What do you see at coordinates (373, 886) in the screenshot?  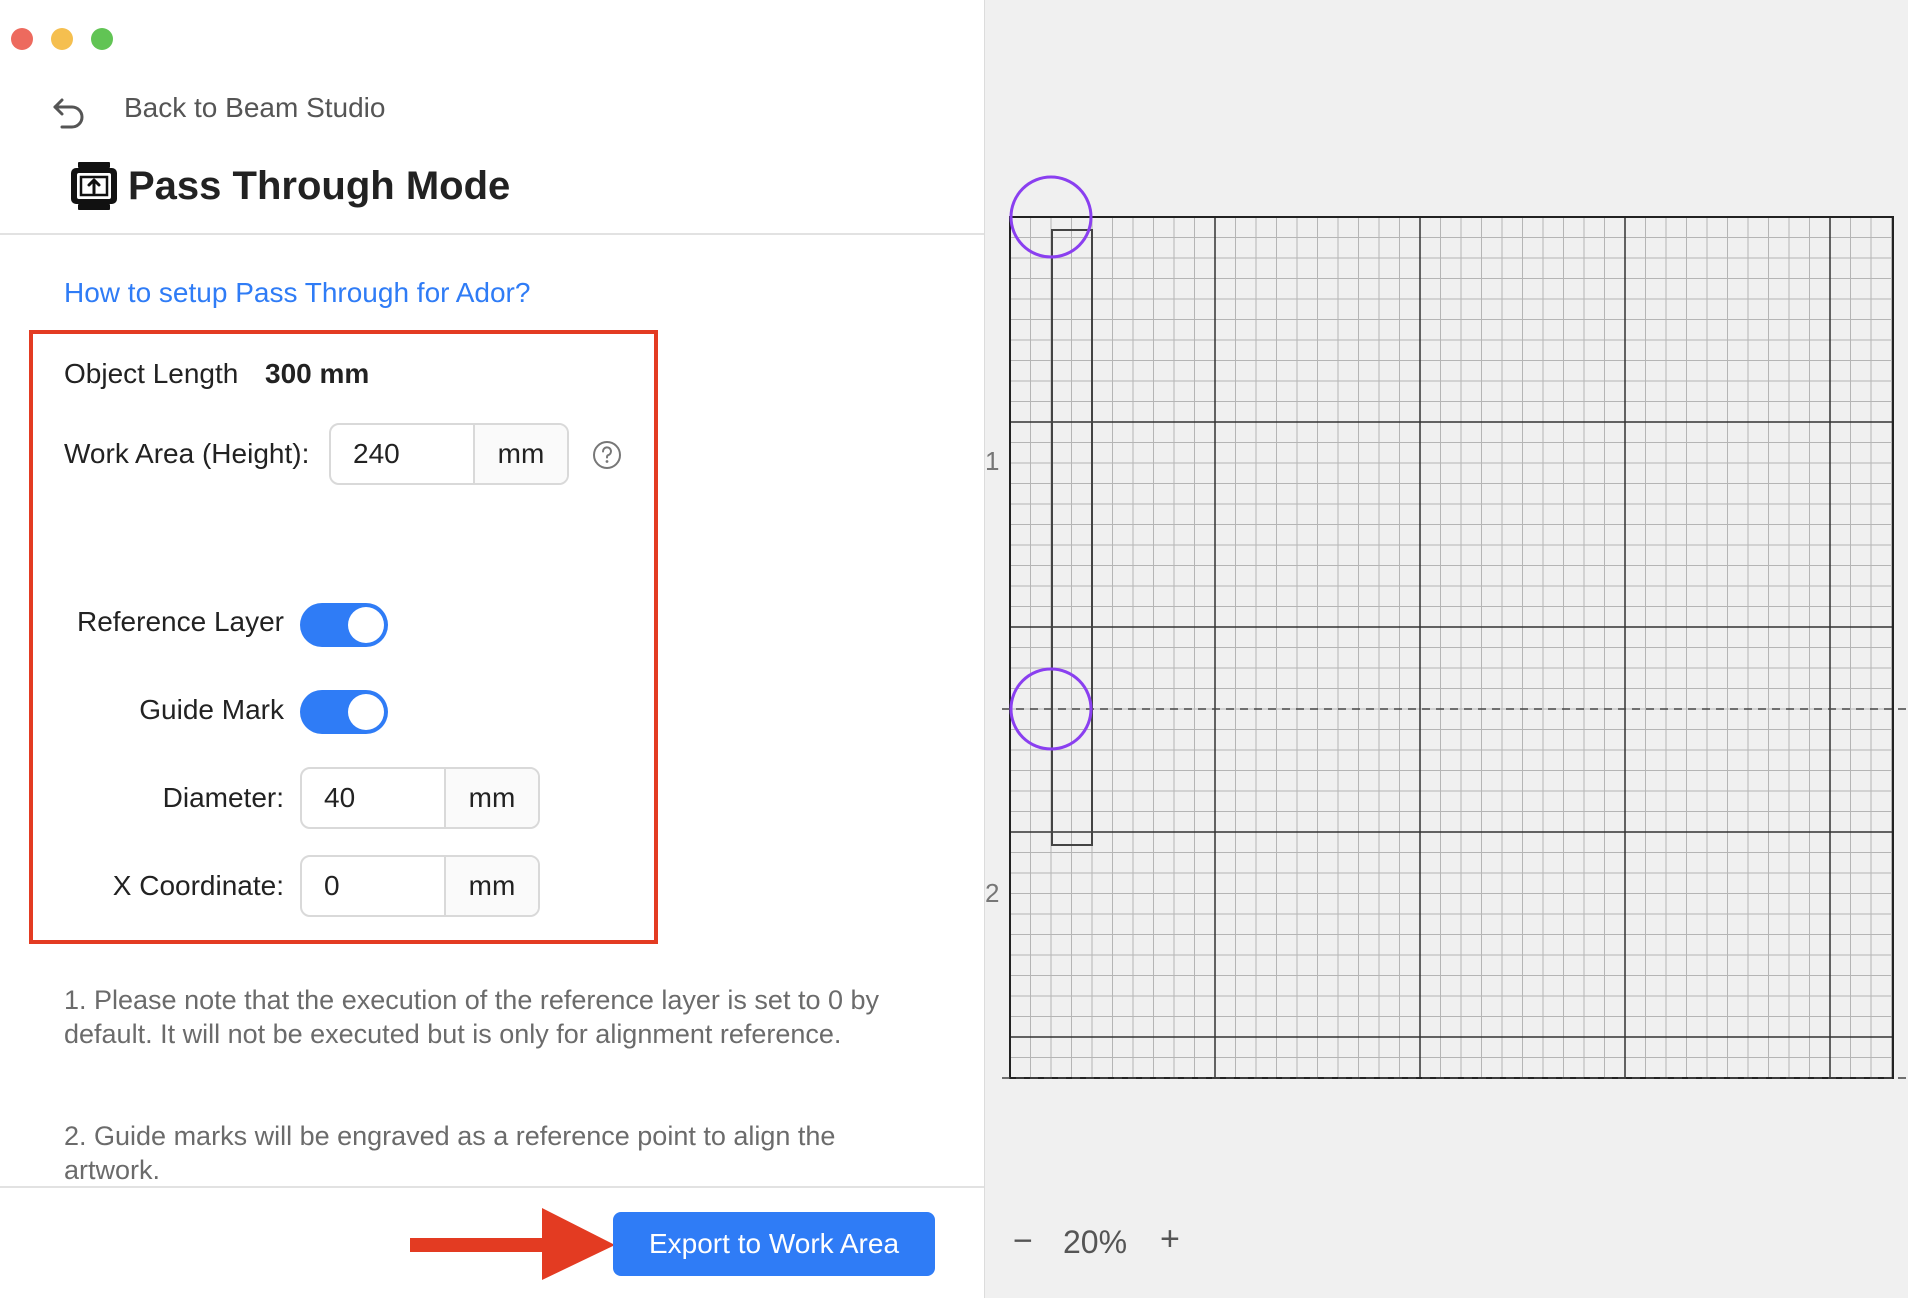 I see `x-coordinate-input: 0` at bounding box center [373, 886].